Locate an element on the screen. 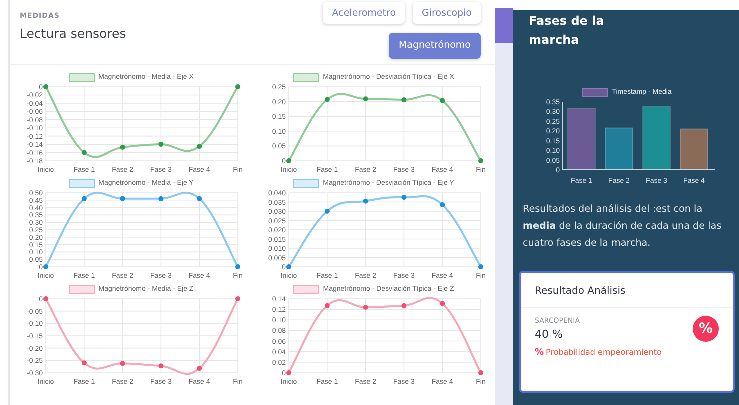 The height and width of the screenshot is (405, 739). sensor-tab: Acelerometro is located at coordinates (364, 13).